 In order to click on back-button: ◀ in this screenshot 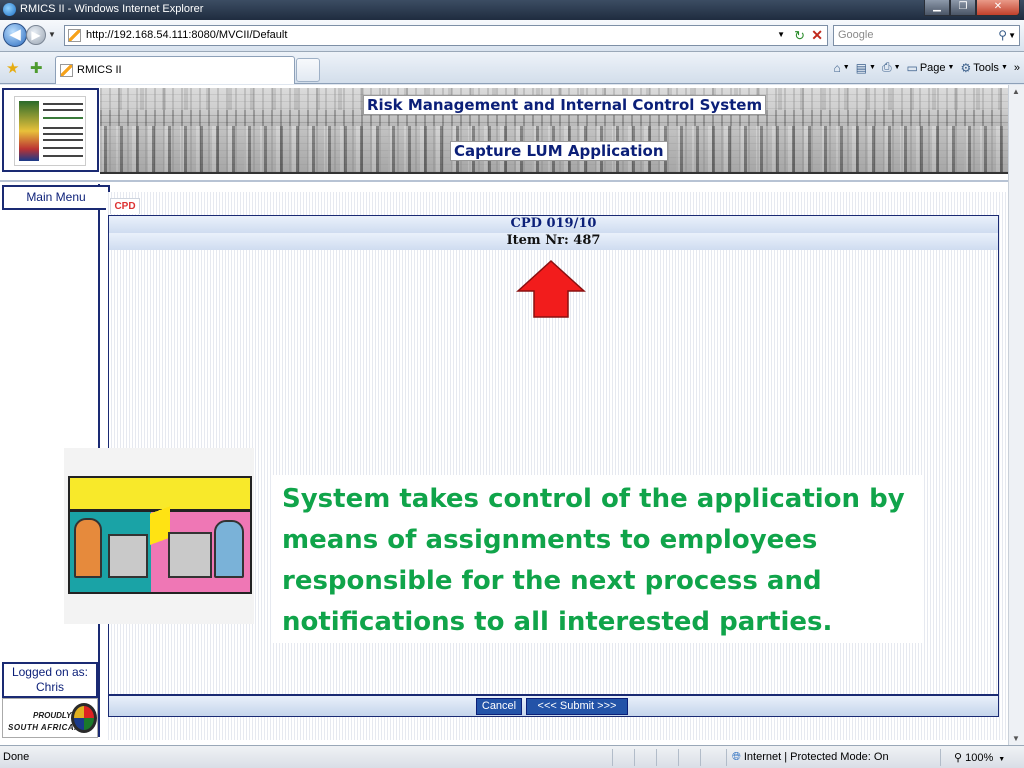, I will do `click(15, 35)`.